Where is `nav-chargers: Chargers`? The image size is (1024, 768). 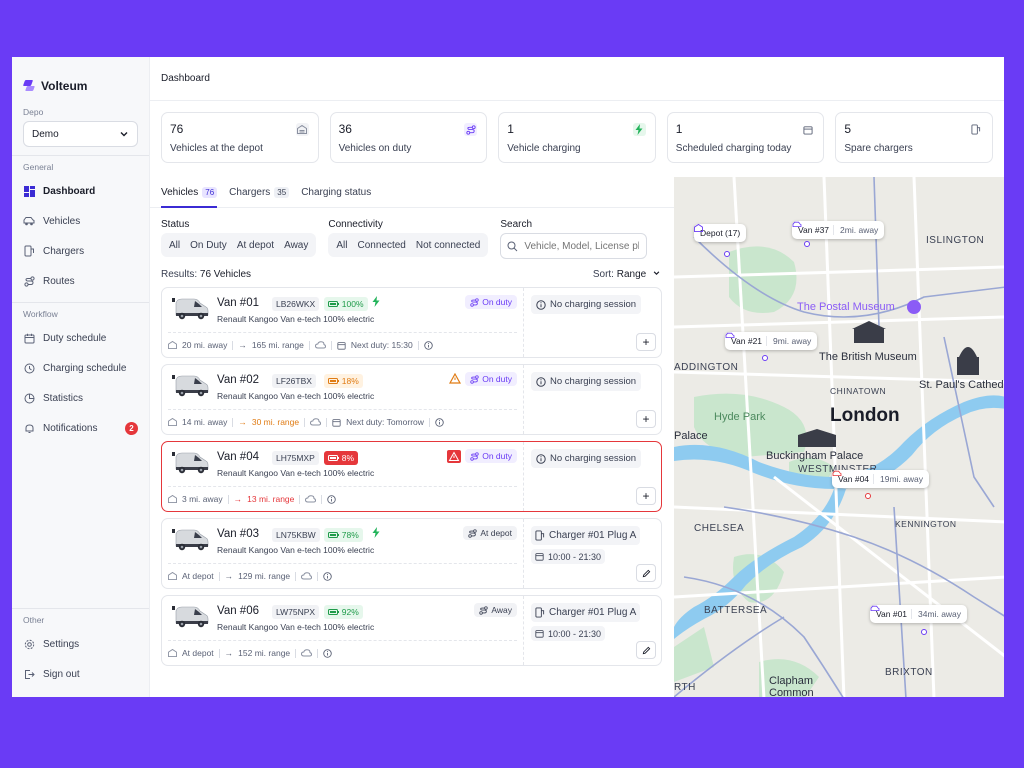 nav-chargers: Chargers is located at coordinates (80, 251).